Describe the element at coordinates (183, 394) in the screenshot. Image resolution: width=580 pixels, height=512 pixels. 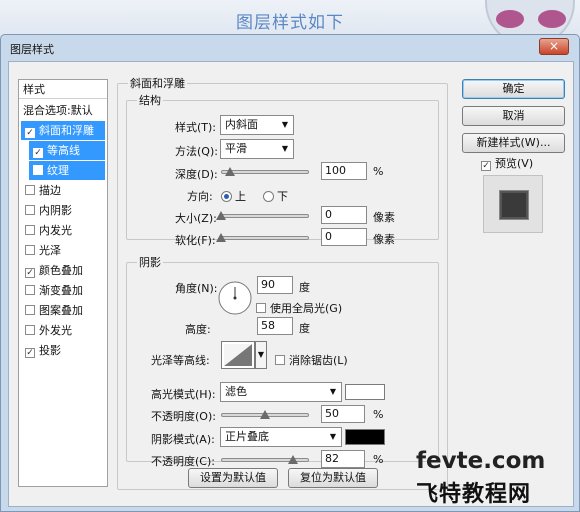
I see `highlight-mode-label: 高光模式(H):` at that location.